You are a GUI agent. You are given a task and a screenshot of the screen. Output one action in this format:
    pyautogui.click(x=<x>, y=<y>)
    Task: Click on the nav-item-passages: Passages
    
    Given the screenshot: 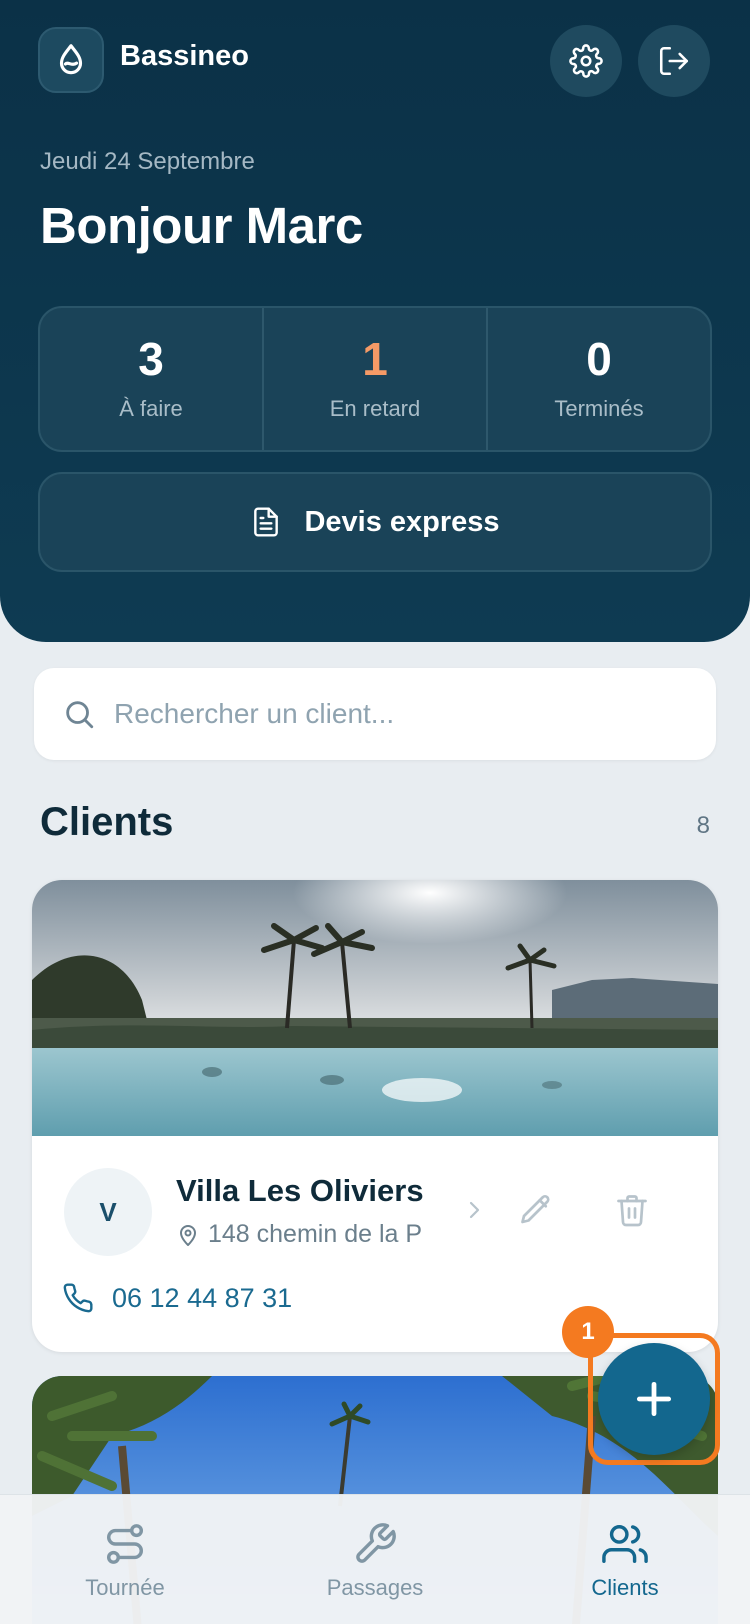 What is the action you would take?
    pyautogui.click(x=375, y=1559)
    